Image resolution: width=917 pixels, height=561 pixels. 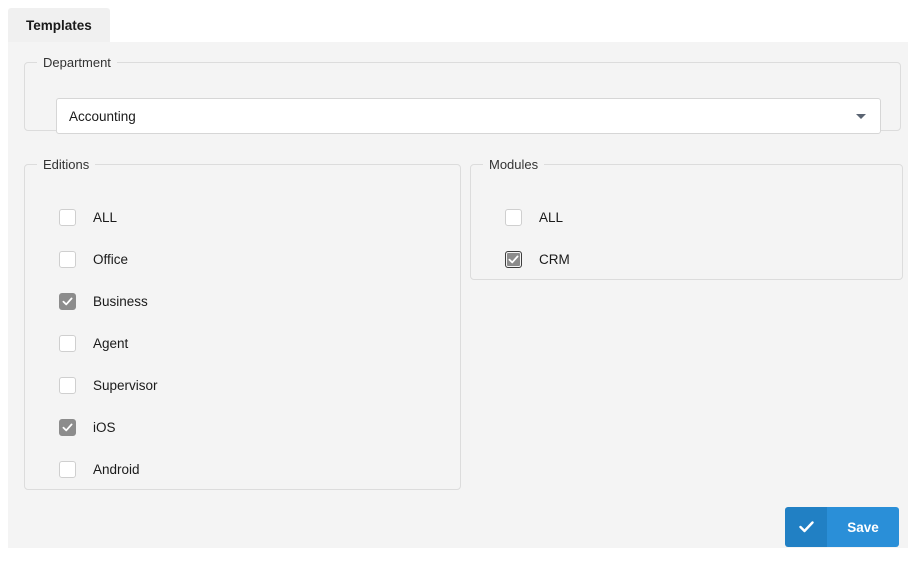 I want to click on module-row-crm: CRM, so click(x=537, y=259).